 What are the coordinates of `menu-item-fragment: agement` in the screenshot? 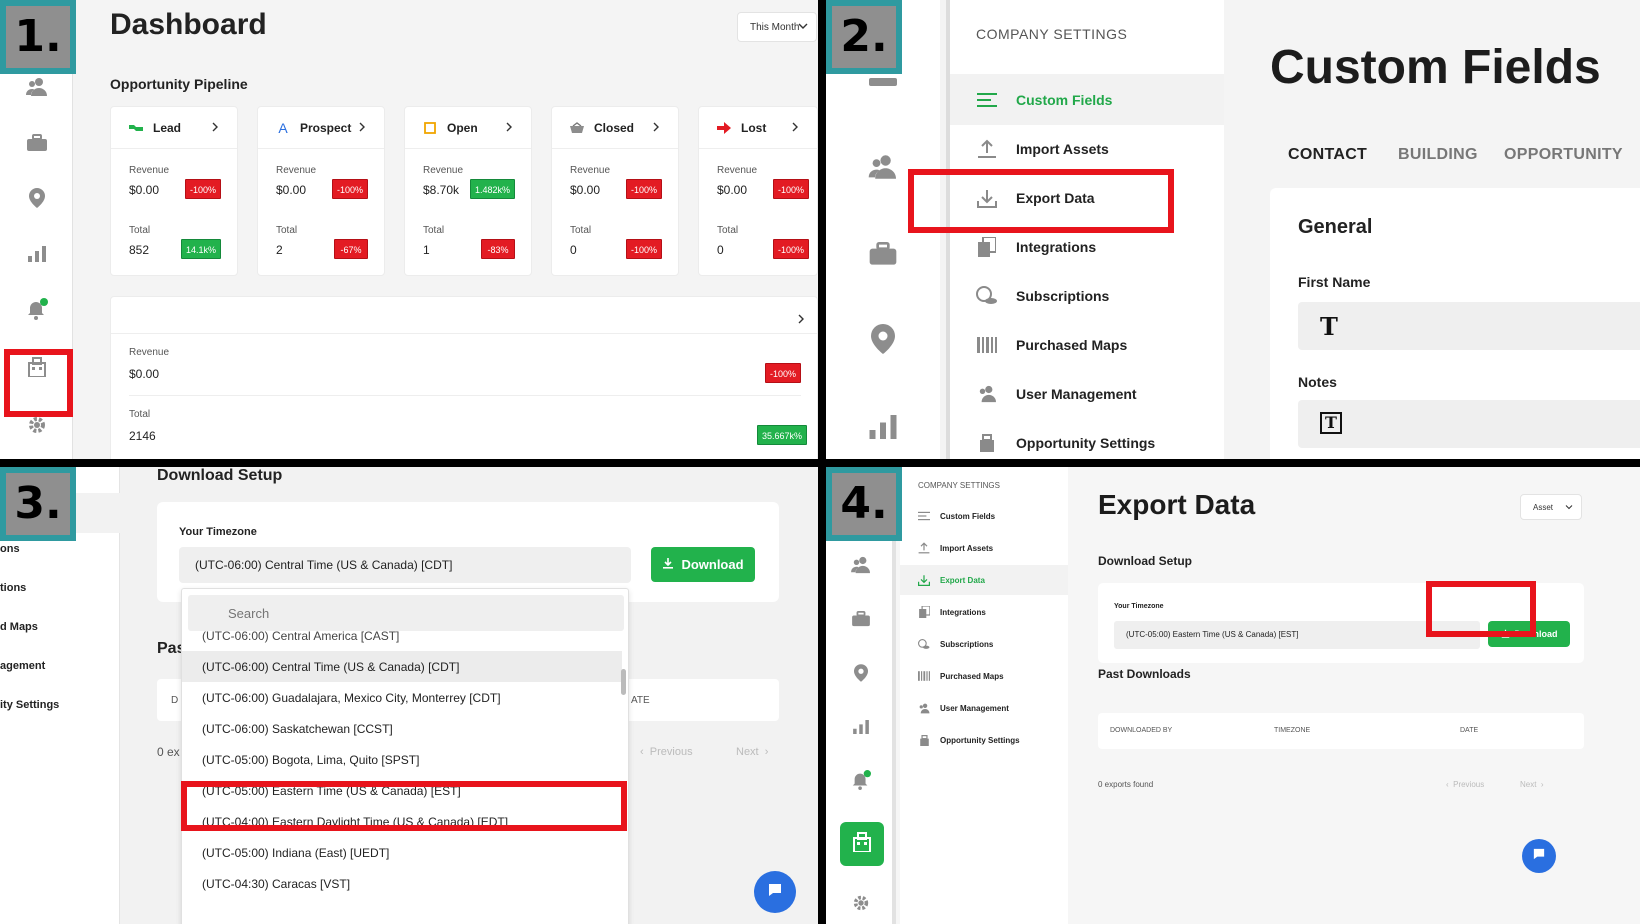 It's located at (22, 666).